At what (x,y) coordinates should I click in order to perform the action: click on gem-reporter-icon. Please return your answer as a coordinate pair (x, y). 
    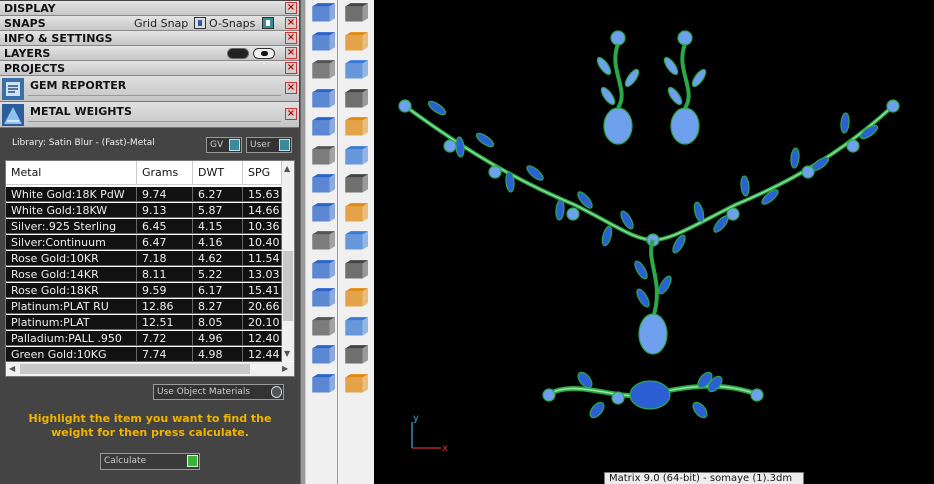
    Looking at the image, I should click on (13, 89).